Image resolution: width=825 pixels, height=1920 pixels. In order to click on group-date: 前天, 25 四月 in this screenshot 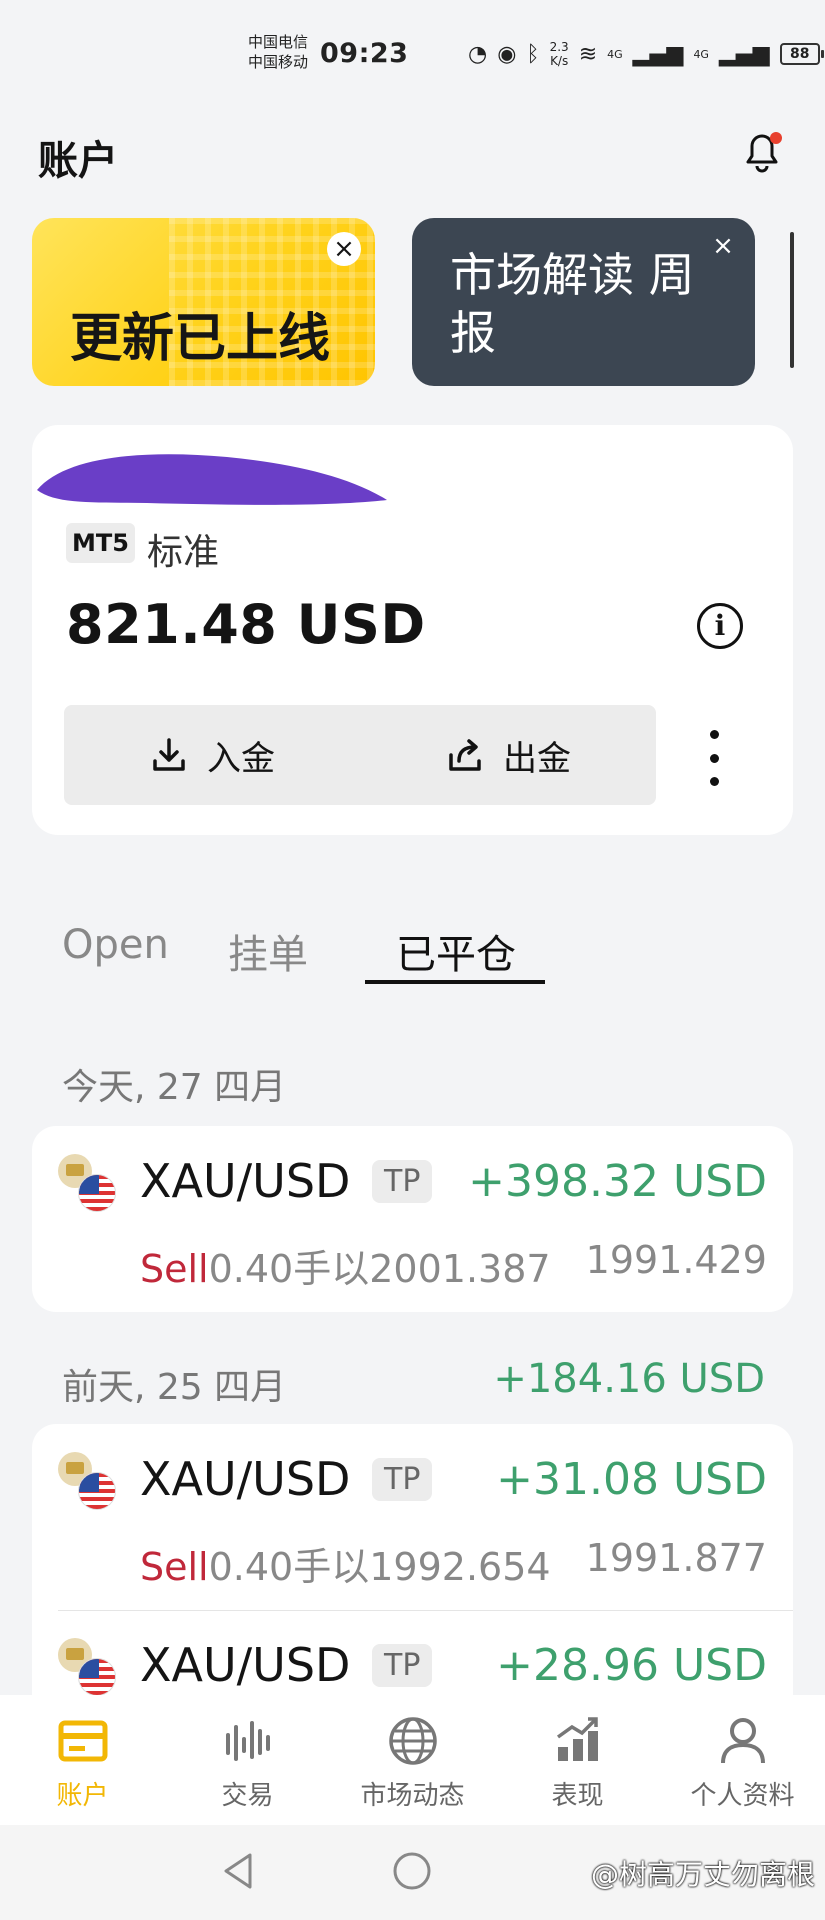, I will do `click(174, 1387)`.